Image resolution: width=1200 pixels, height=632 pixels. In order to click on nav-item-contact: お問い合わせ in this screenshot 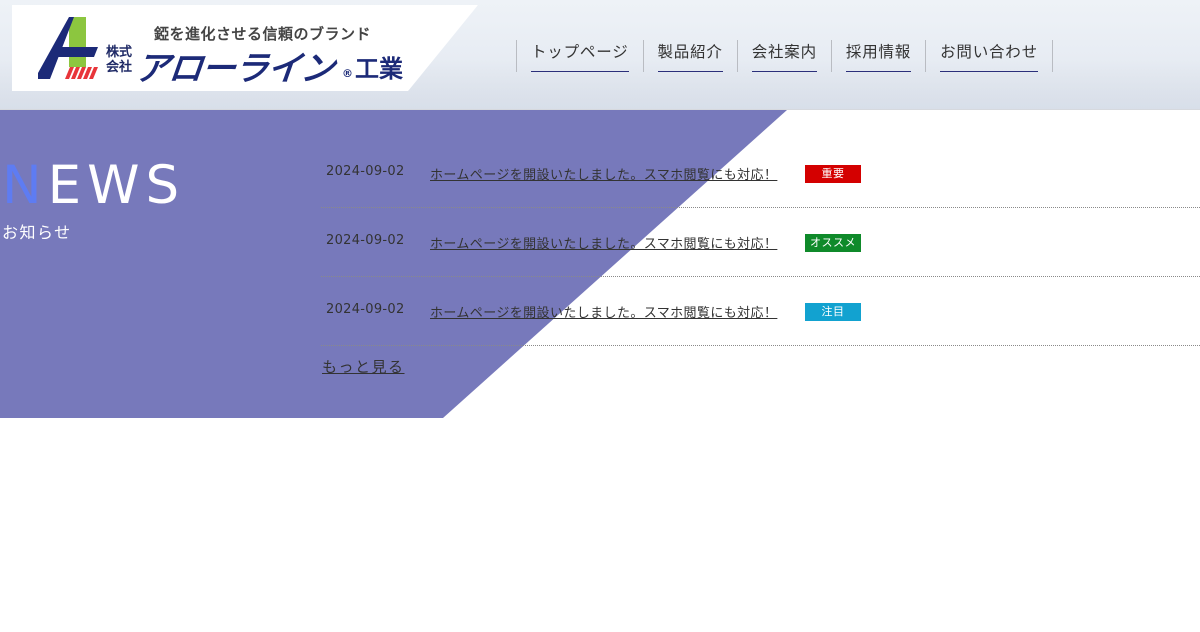, I will do `click(989, 56)`.